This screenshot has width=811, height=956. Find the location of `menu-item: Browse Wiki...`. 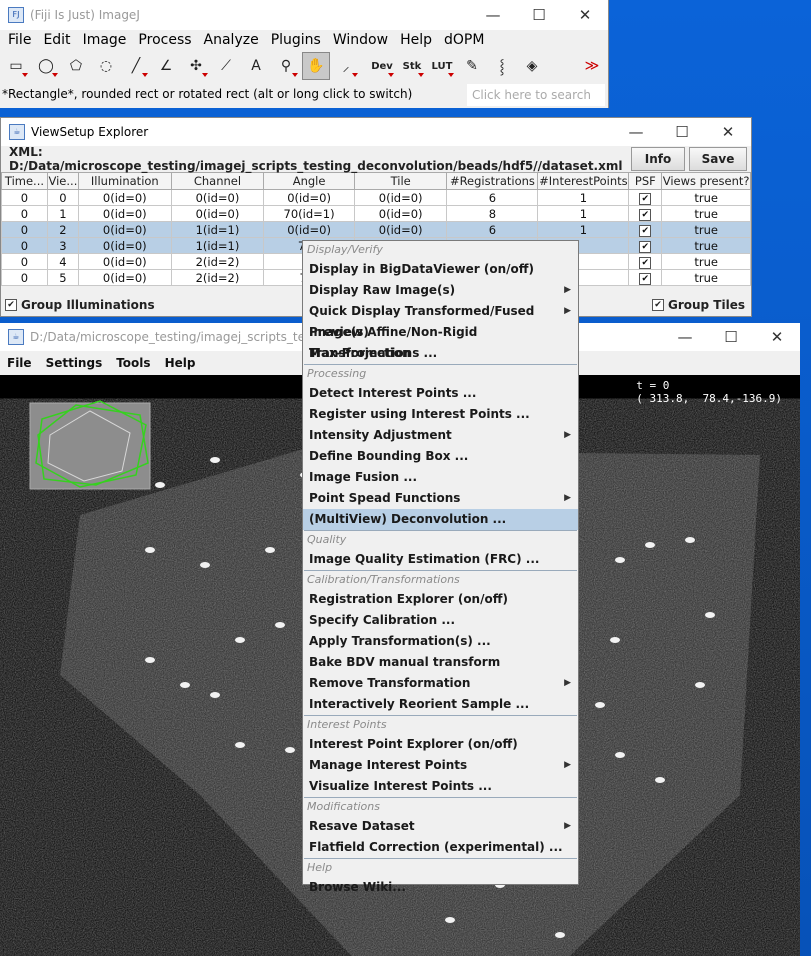

menu-item: Browse Wiki... is located at coordinates (440, 887).